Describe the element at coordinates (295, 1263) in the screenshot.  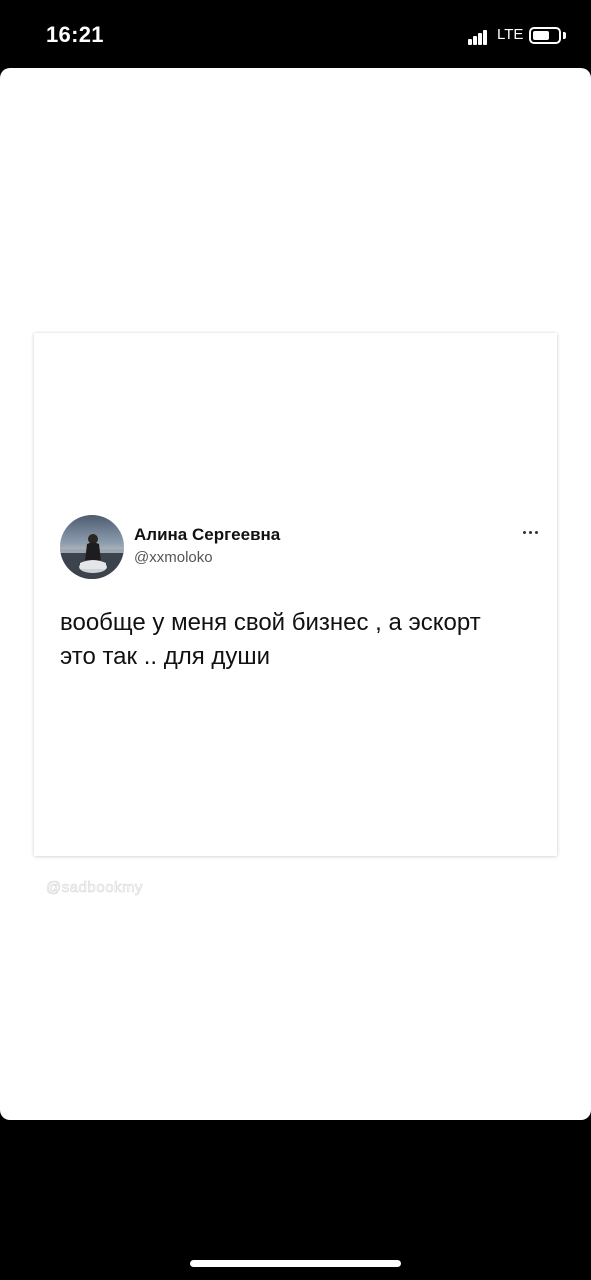
I see `home-indicator` at that location.